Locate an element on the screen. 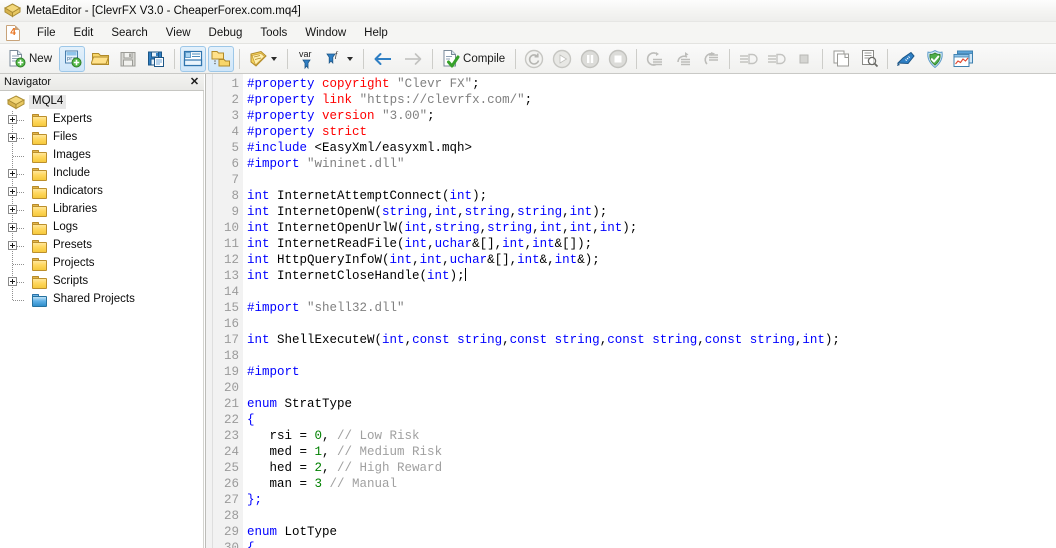  stop-button is located at coordinates (618, 59).